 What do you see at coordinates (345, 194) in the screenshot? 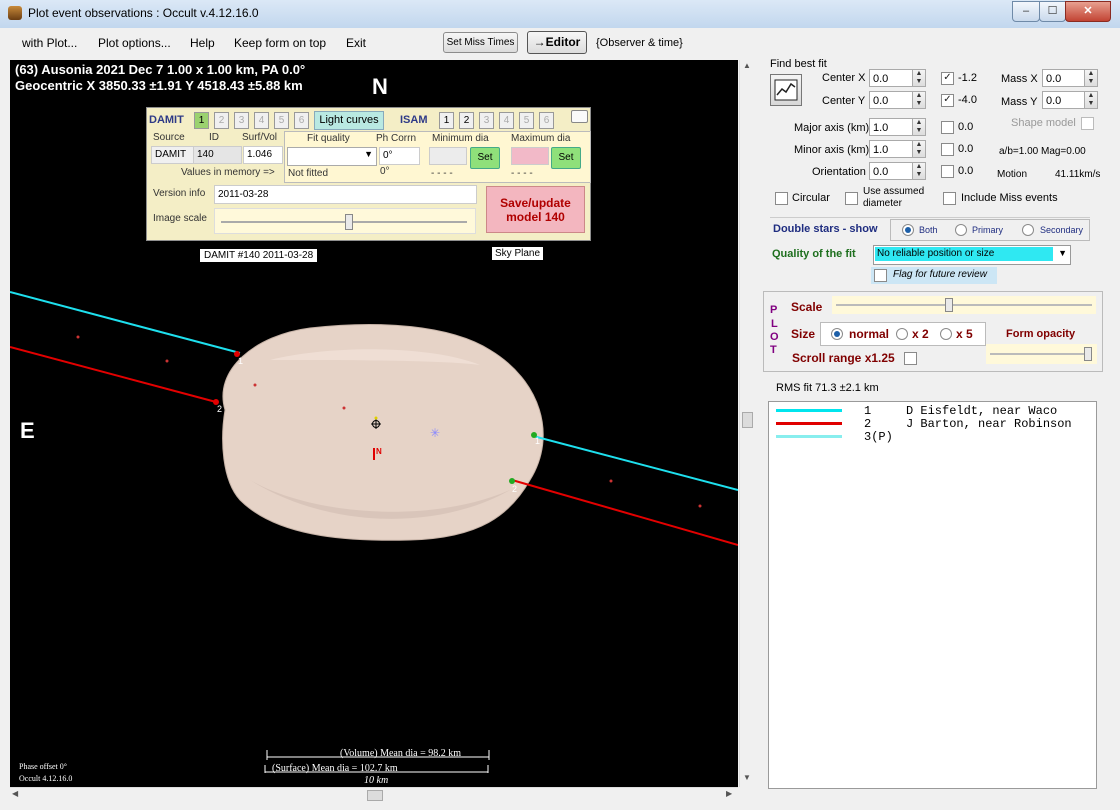
I see `version-info-field: 2011-03-28` at bounding box center [345, 194].